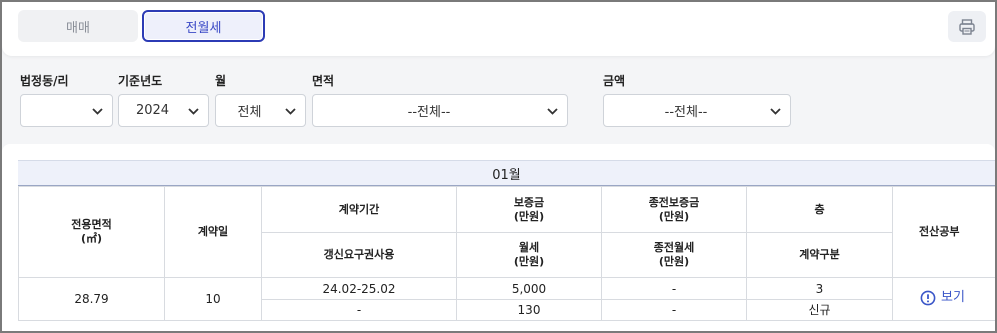 The width and height of the screenshot is (997, 333). What do you see at coordinates (91, 232) in the screenshot?
I see `header-area: 전용면적 (㎡)` at bounding box center [91, 232].